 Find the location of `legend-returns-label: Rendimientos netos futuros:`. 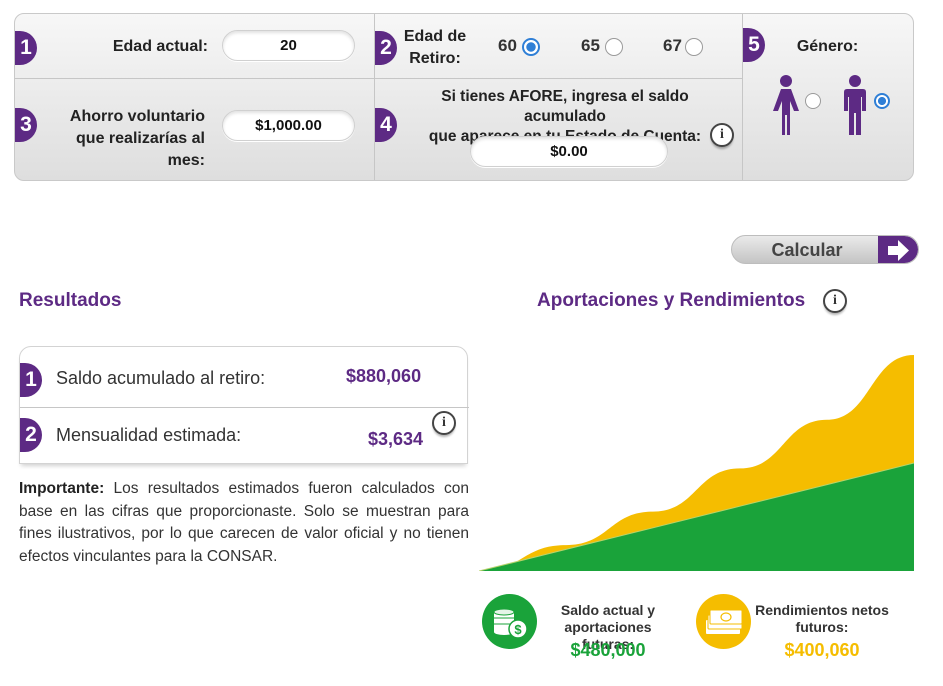

legend-returns-label: Rendimientos netos futuros: is located at coordinates (822, 619).